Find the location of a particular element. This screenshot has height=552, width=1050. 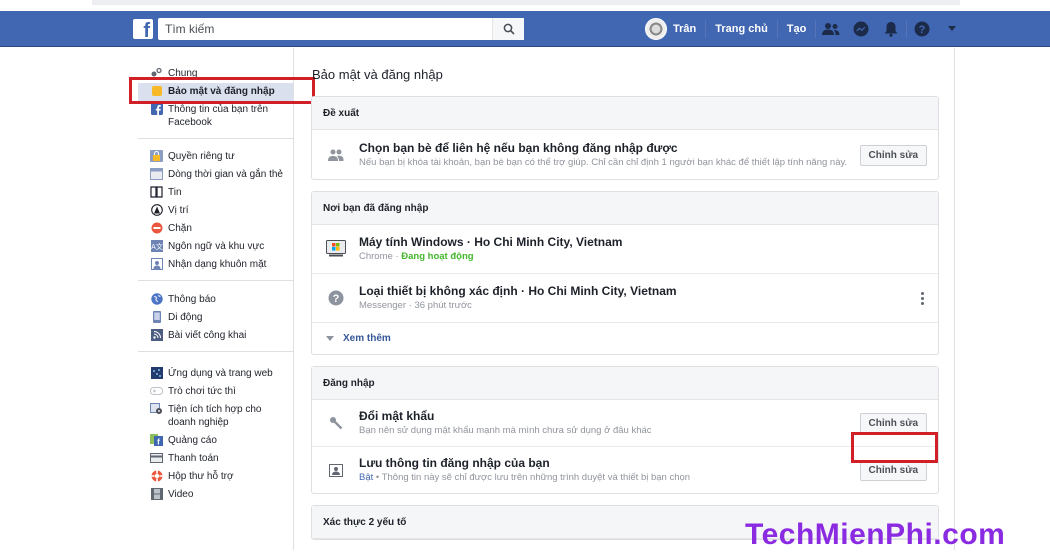

edit-trusted-contacts-button: Chỉnh sửa is located at coordinates (893, 155).